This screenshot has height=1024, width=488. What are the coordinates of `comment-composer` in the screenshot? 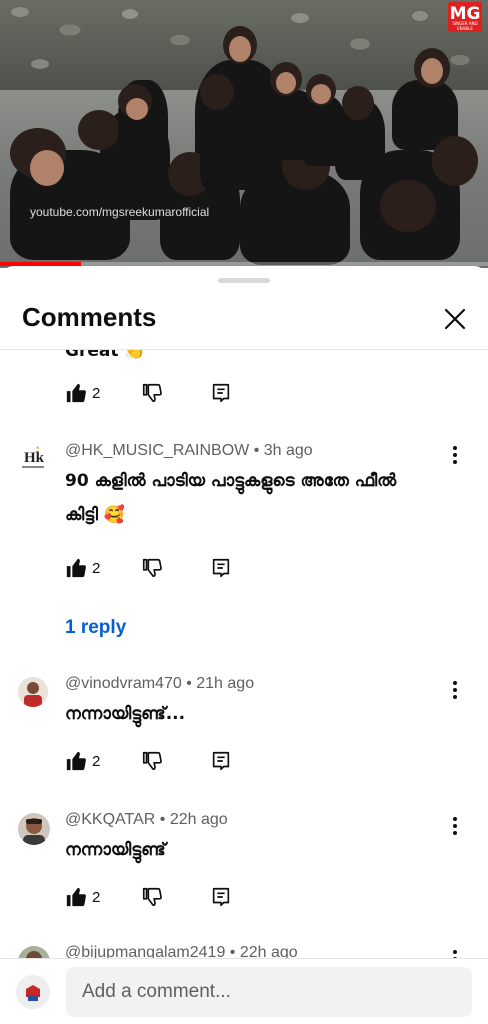 It's located at (244, 991).